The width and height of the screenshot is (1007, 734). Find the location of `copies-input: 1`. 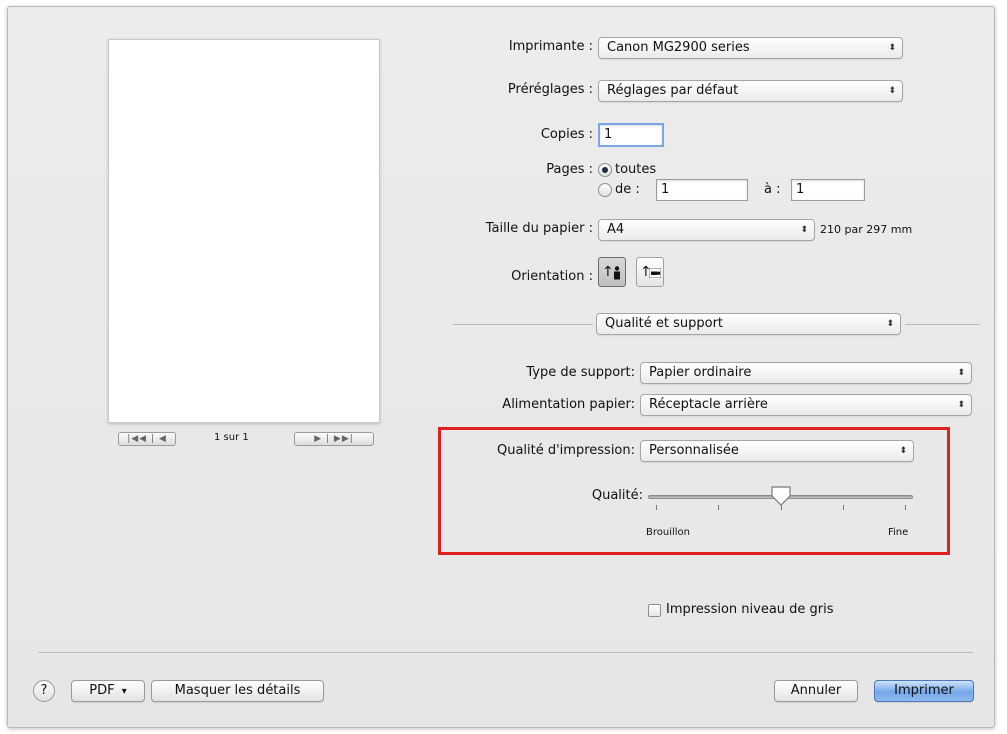

copies-input: 1 is located at coordinates (631, 135).